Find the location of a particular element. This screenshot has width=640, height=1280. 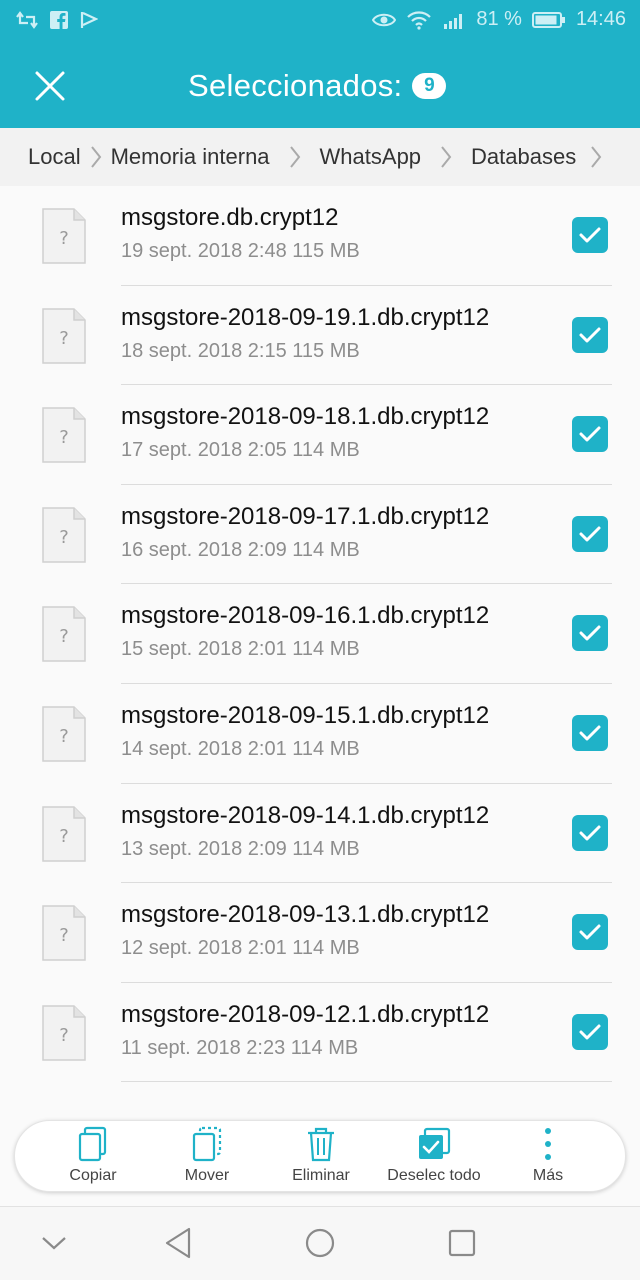

chevron-down-icon is located at coordinates (54, 1243).